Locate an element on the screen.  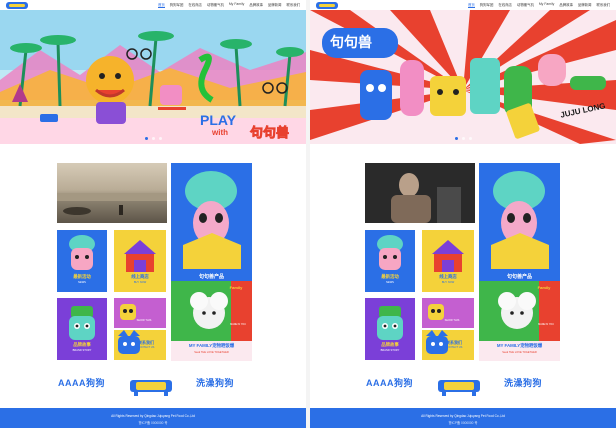
hero-title-play: PLAY is located at coordinates (218, 120).